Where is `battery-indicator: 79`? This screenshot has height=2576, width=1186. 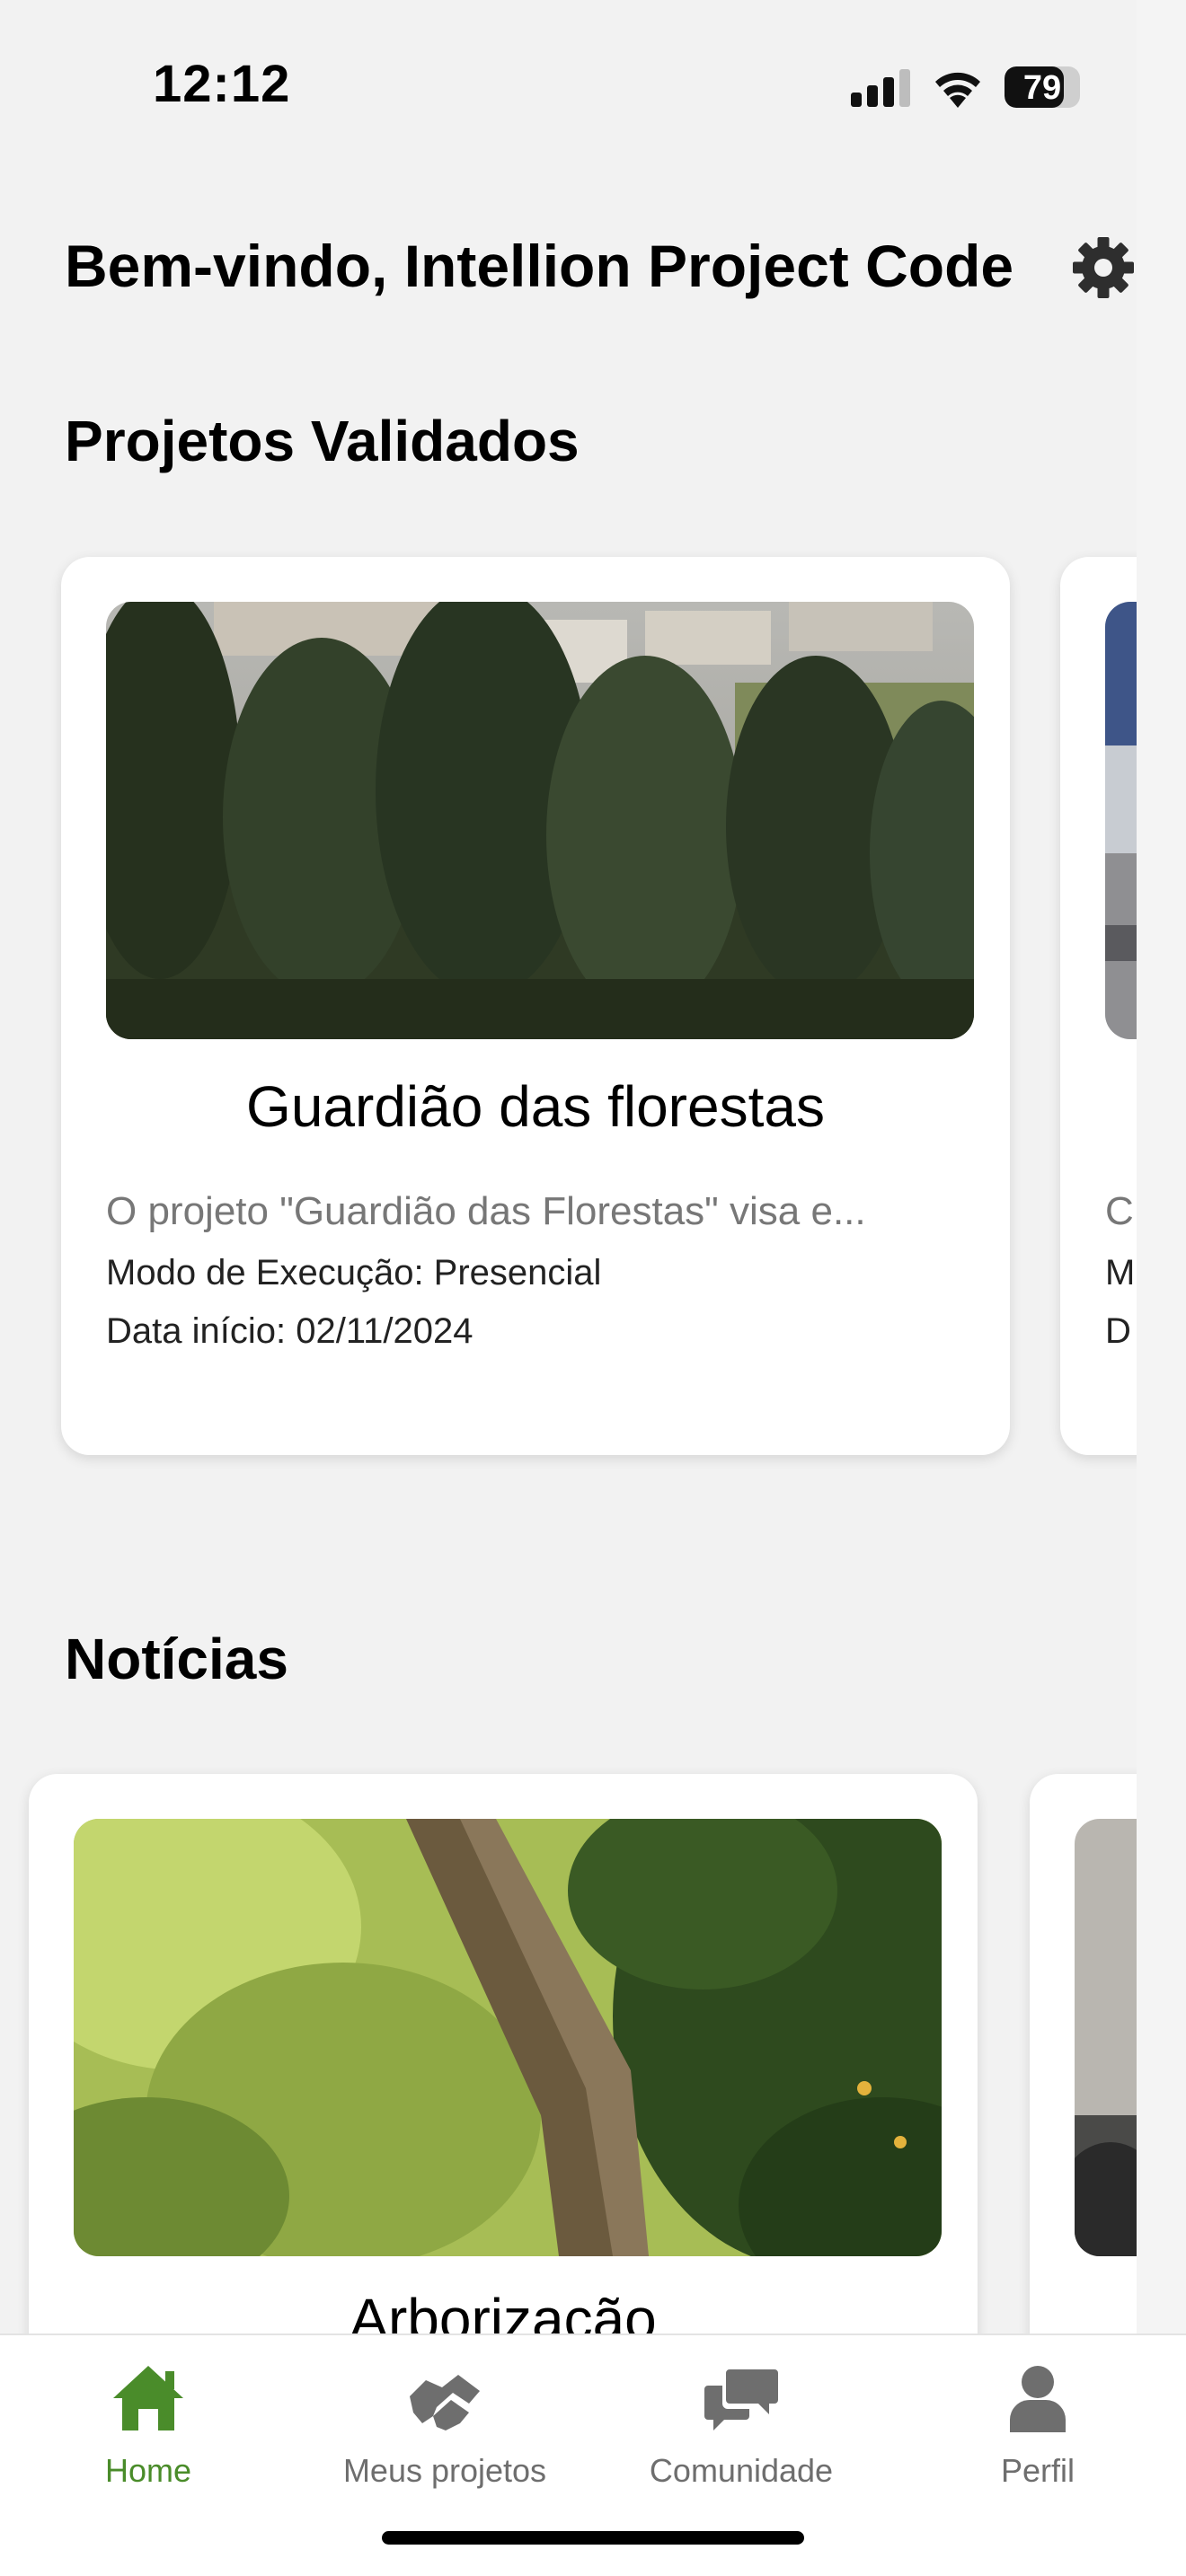
battery-indicator: 79 is located at coordinates (1042, 87).